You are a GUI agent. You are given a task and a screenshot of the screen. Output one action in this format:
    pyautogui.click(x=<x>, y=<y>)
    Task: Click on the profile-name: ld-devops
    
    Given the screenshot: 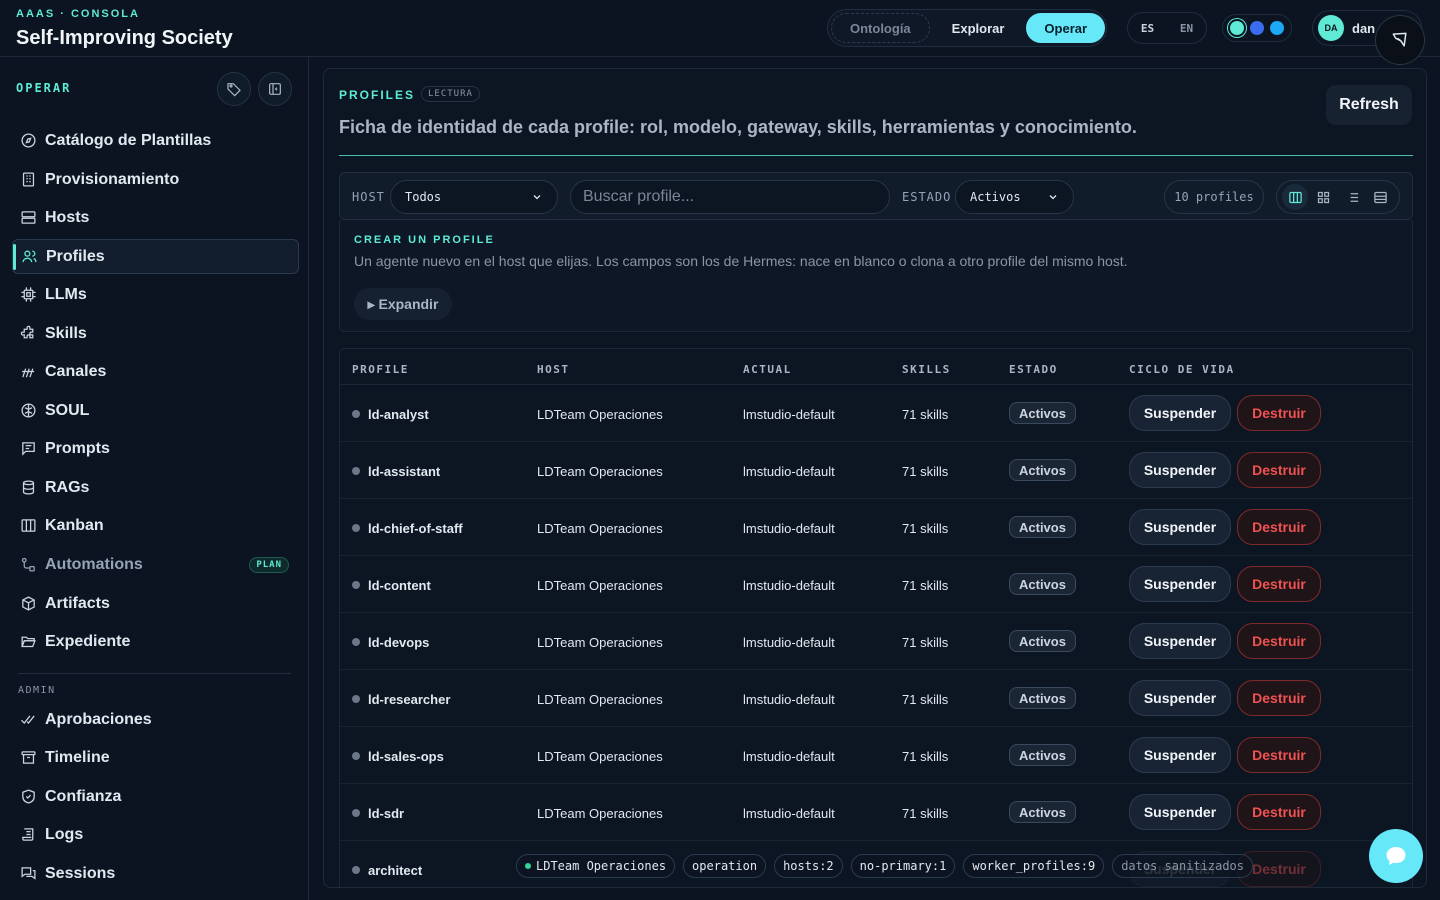 What is the action you would take?
    pyautogui.click(x=398, y=642)
    